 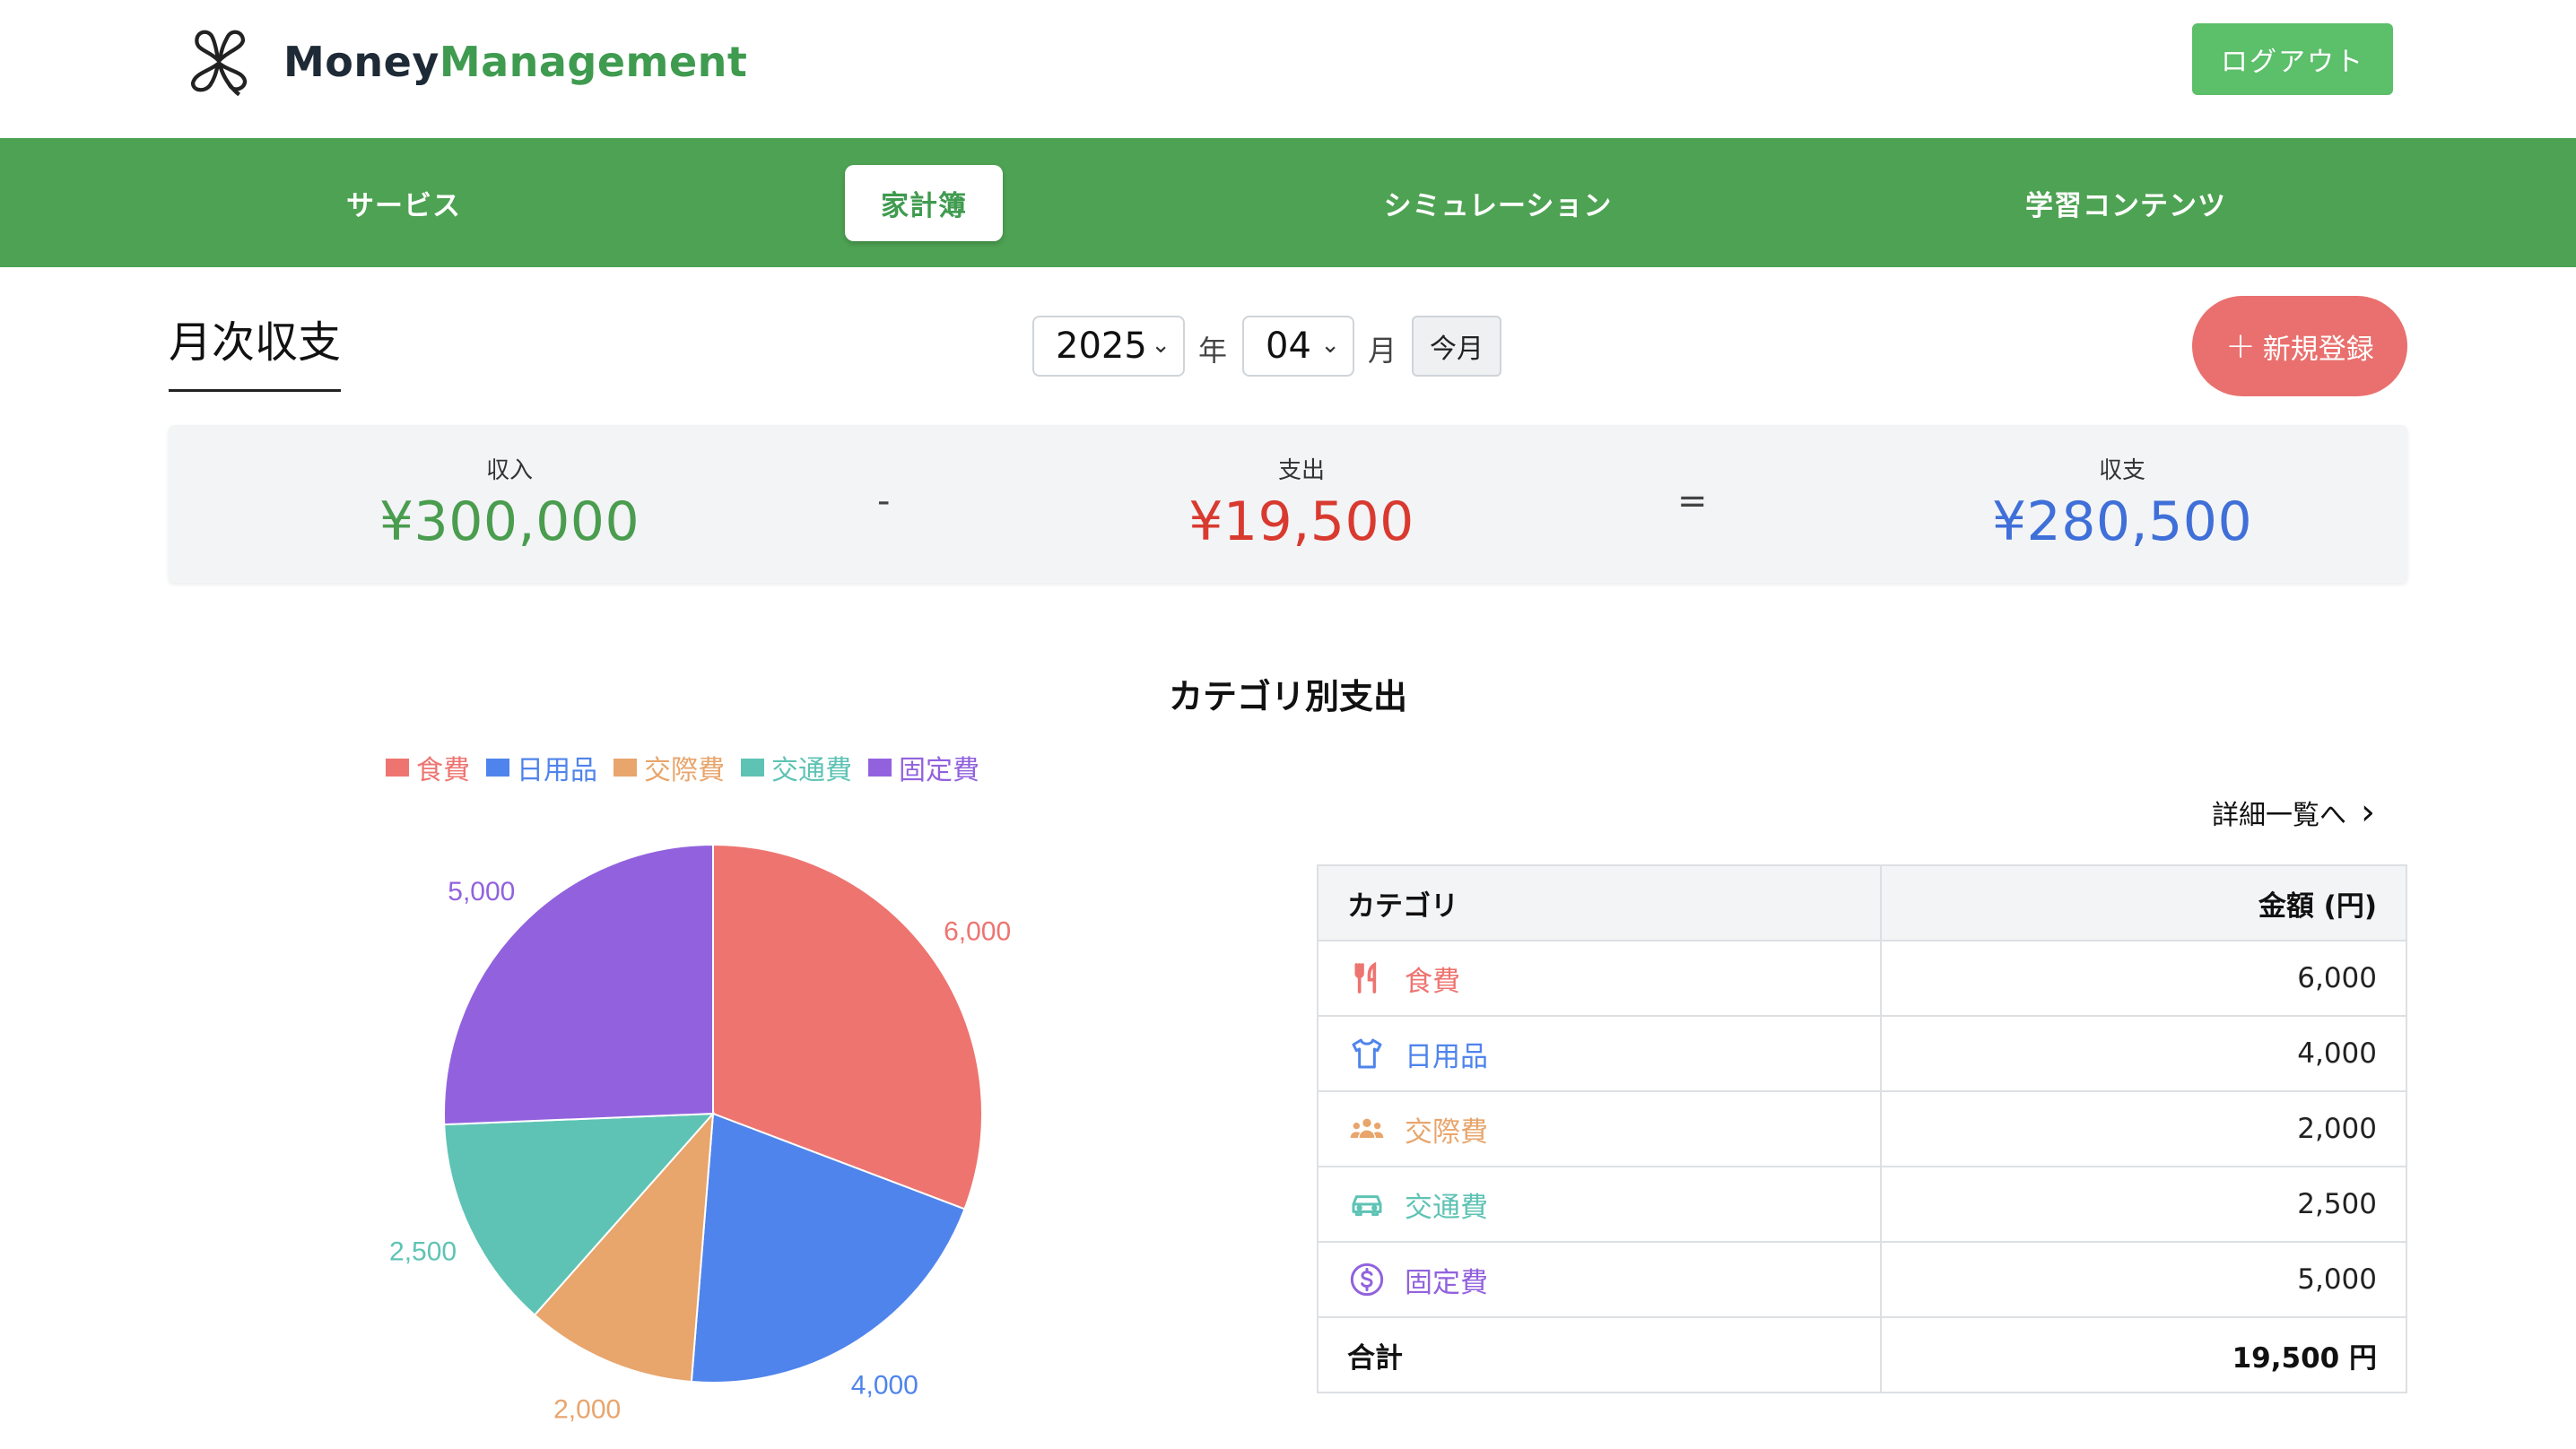 I want to click on month-select-value: 04, so click(x=1288, y=346).